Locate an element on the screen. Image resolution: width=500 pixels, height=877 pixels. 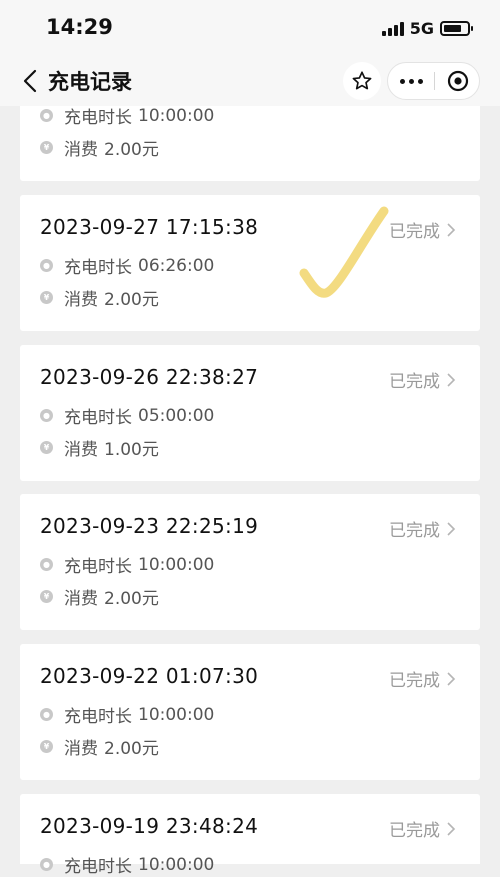
page-title: 充电记录 is located at coordinates (90, 82).